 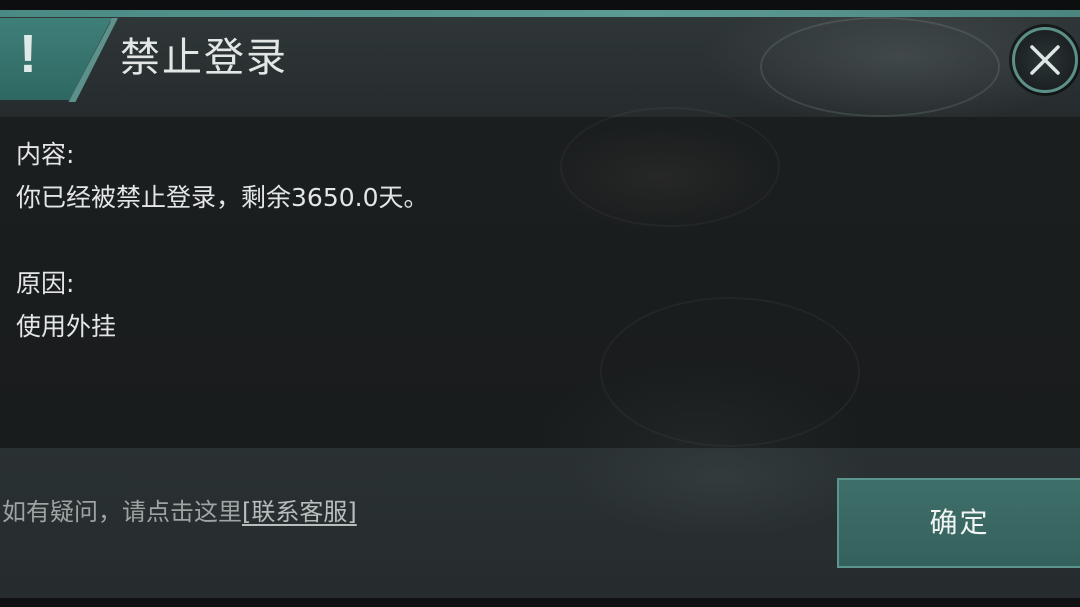 What do you see at coordinates (540, 5) in the screenshot?
I see `top-edge` at bounding box center [540, 5].